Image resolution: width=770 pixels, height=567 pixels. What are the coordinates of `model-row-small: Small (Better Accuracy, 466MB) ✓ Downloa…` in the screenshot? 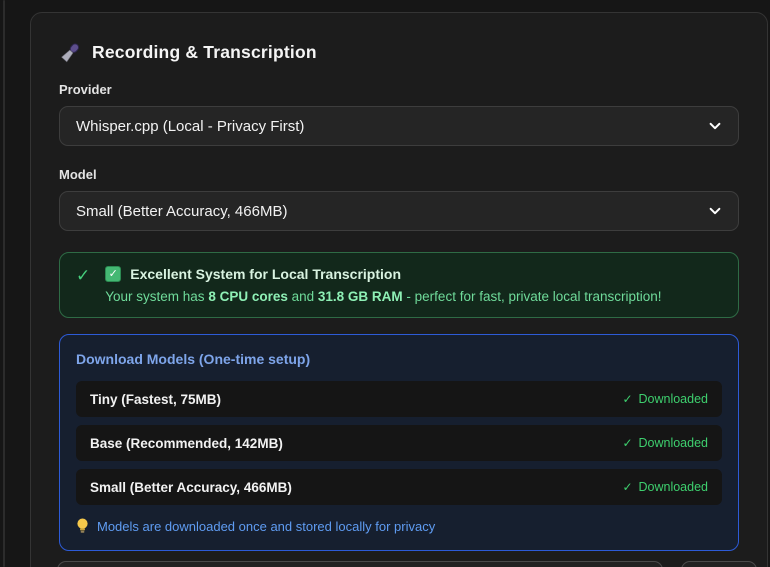 It's located at (399, 487).